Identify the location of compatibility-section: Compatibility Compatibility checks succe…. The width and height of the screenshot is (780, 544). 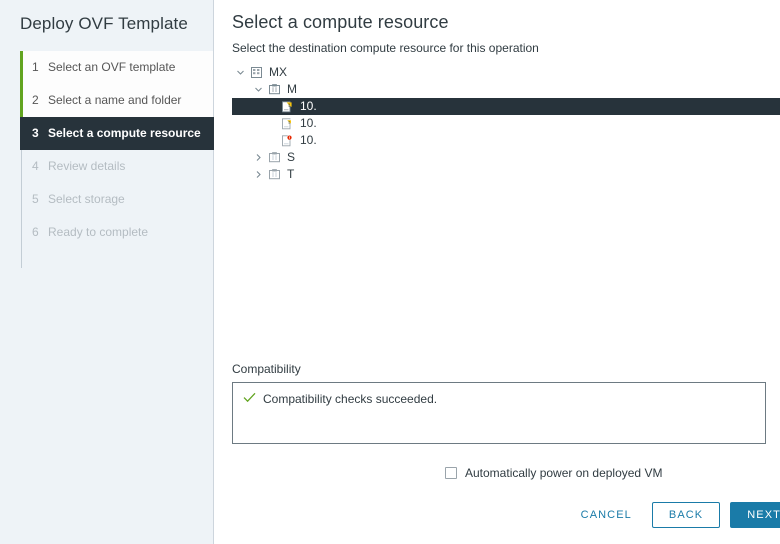
(499, 403).